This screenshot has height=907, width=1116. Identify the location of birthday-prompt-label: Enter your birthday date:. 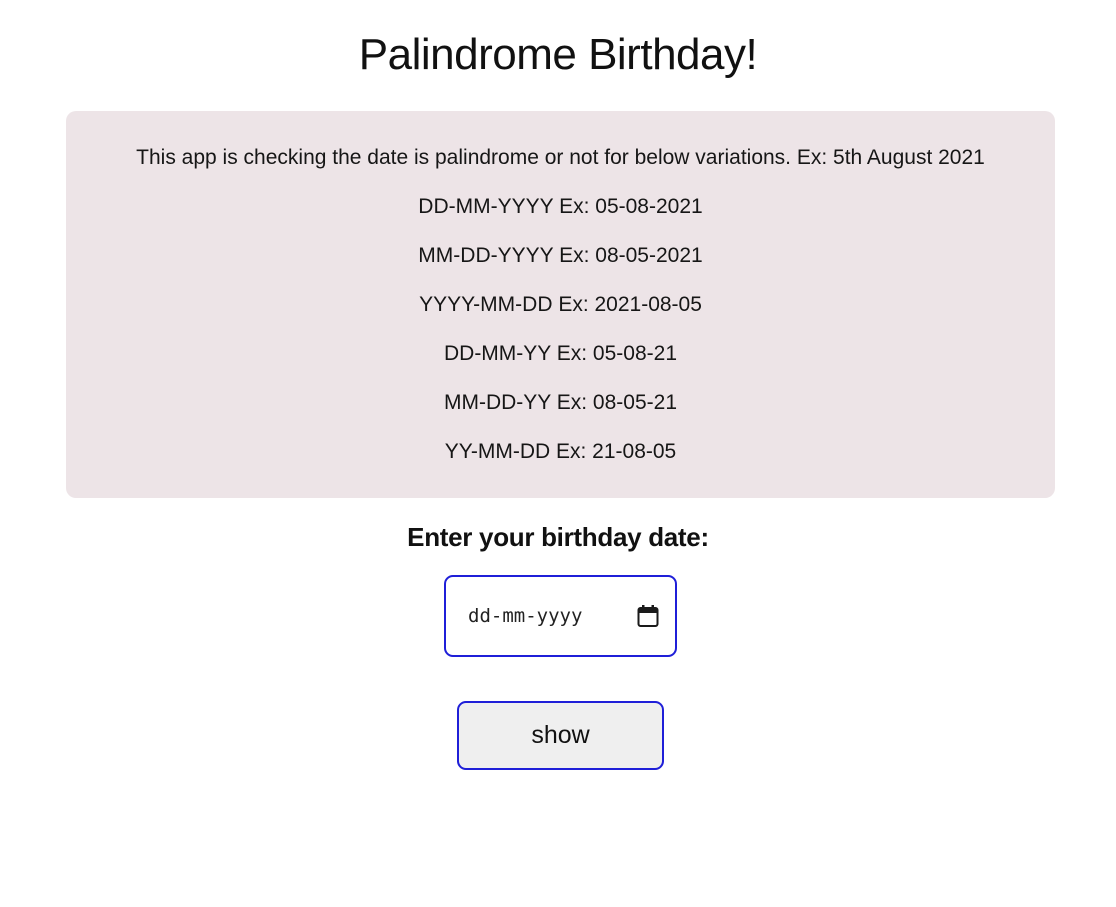
(558, 537).